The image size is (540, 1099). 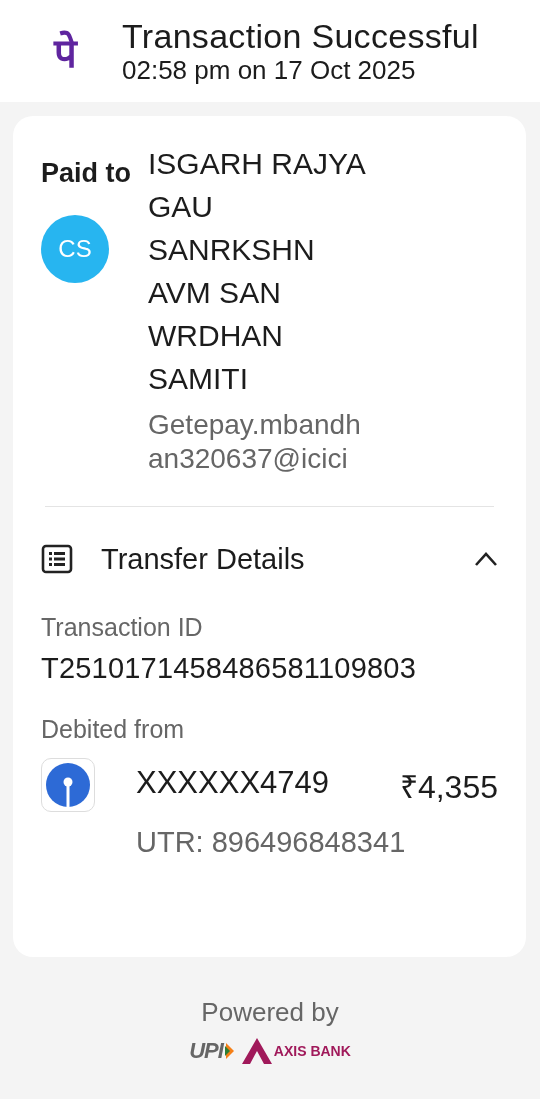 What do you see at coordinates (271, 842) in the screenshot?
I see `utr-number: UTR: 896496848341` at bounding box center [271, 842].